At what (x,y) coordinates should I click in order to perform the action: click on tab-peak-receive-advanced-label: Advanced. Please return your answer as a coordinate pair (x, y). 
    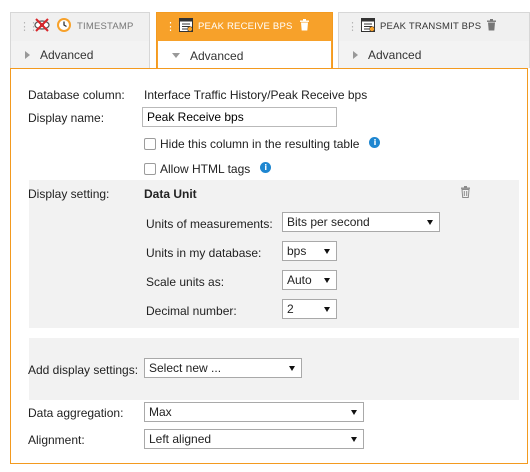
    Looking at the image, I should click on (217, 55).